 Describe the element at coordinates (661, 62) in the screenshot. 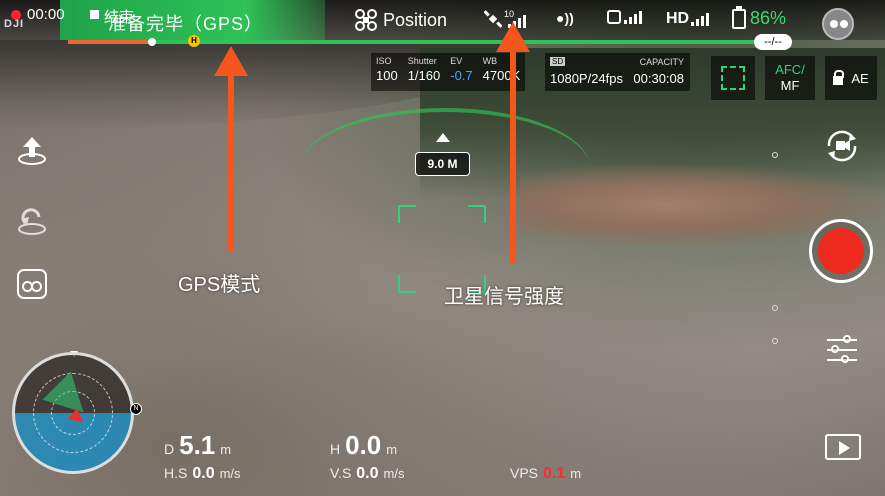

I see `capacity-label: CAPACITY` at that location.